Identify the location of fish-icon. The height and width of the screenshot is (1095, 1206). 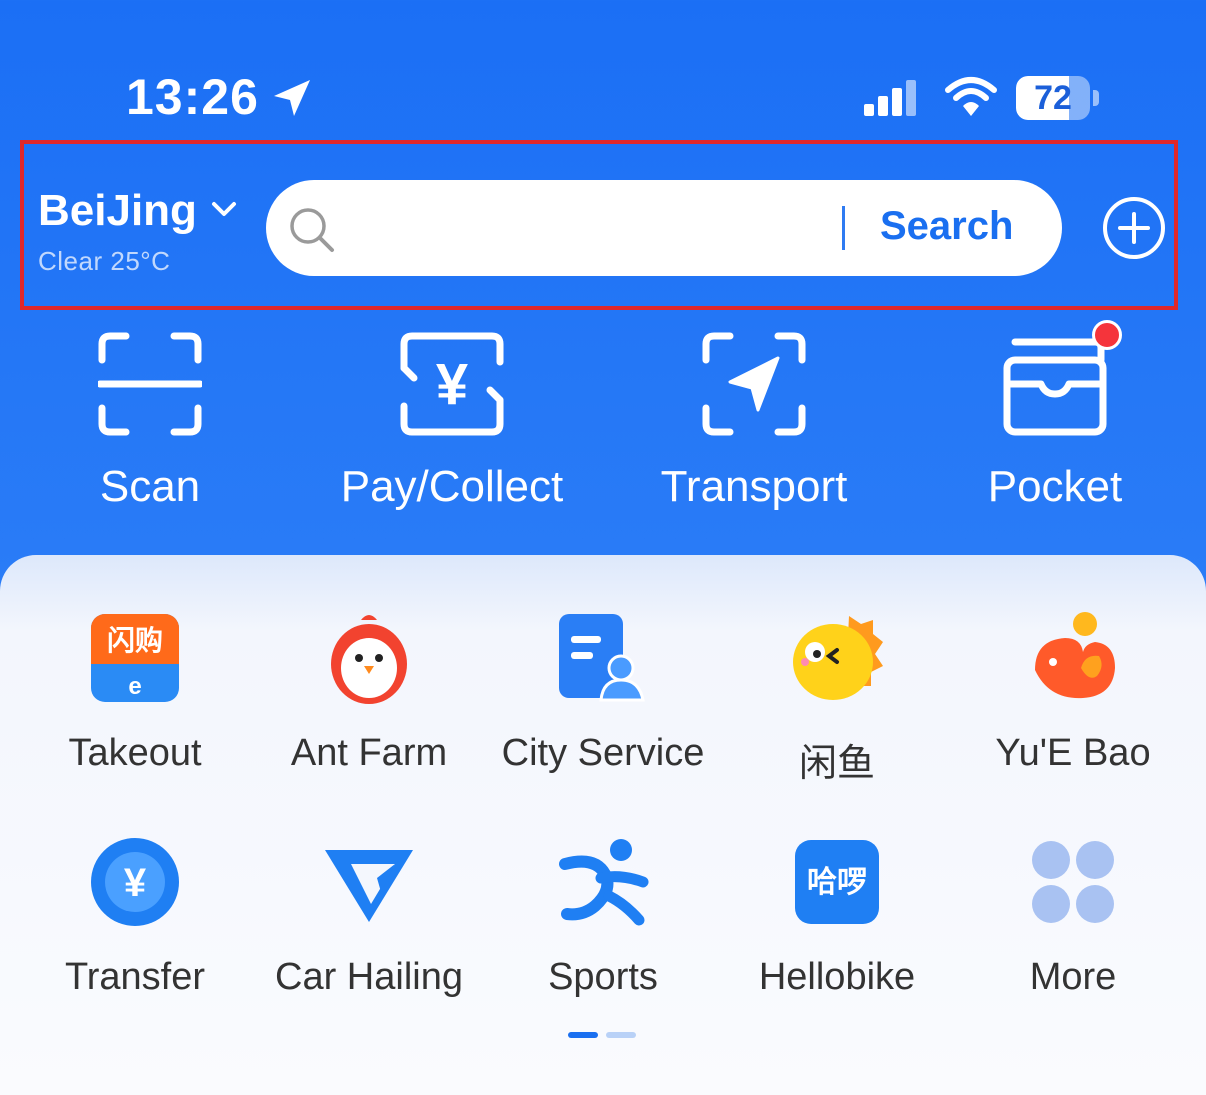
(838, 658).